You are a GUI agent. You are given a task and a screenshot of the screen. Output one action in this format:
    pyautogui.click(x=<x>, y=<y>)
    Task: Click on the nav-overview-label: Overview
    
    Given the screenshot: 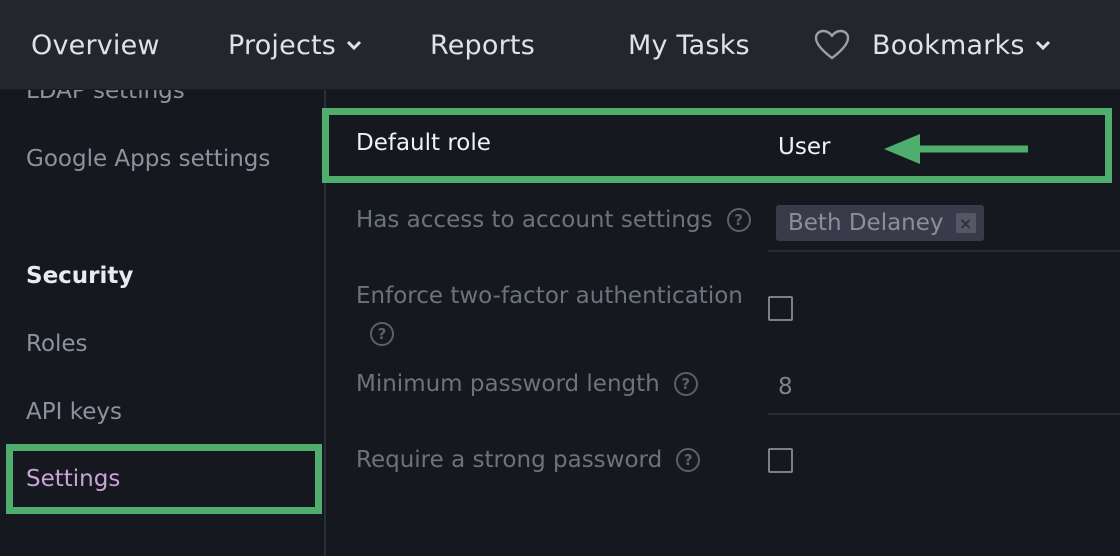 What is the action you would take?
    pyautogui.click(x=95, y=45)
    